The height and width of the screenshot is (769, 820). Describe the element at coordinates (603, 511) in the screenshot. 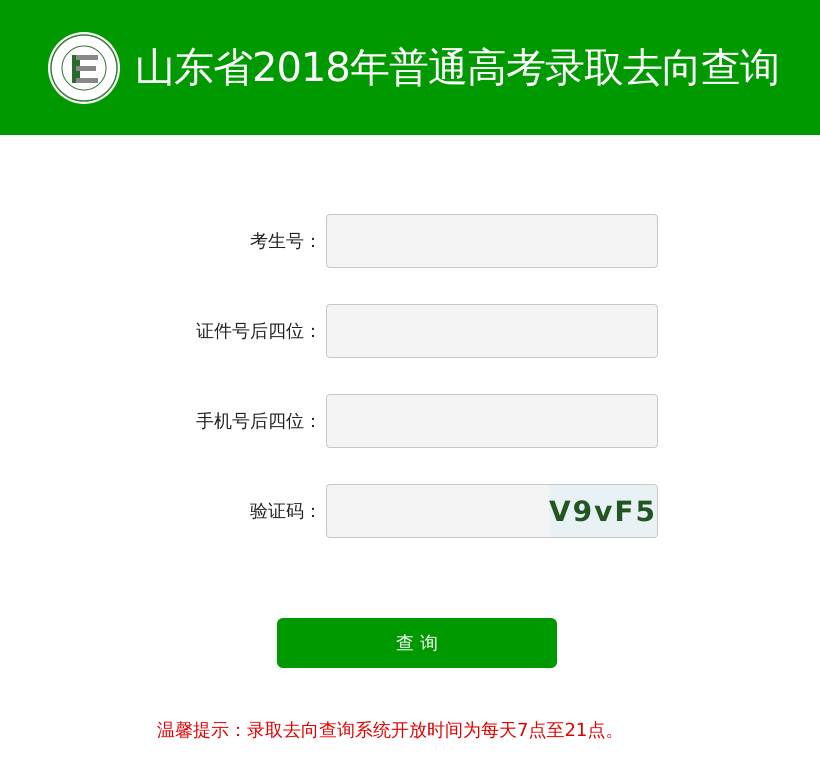

I see `captcha-image: V9vF5` at that location.